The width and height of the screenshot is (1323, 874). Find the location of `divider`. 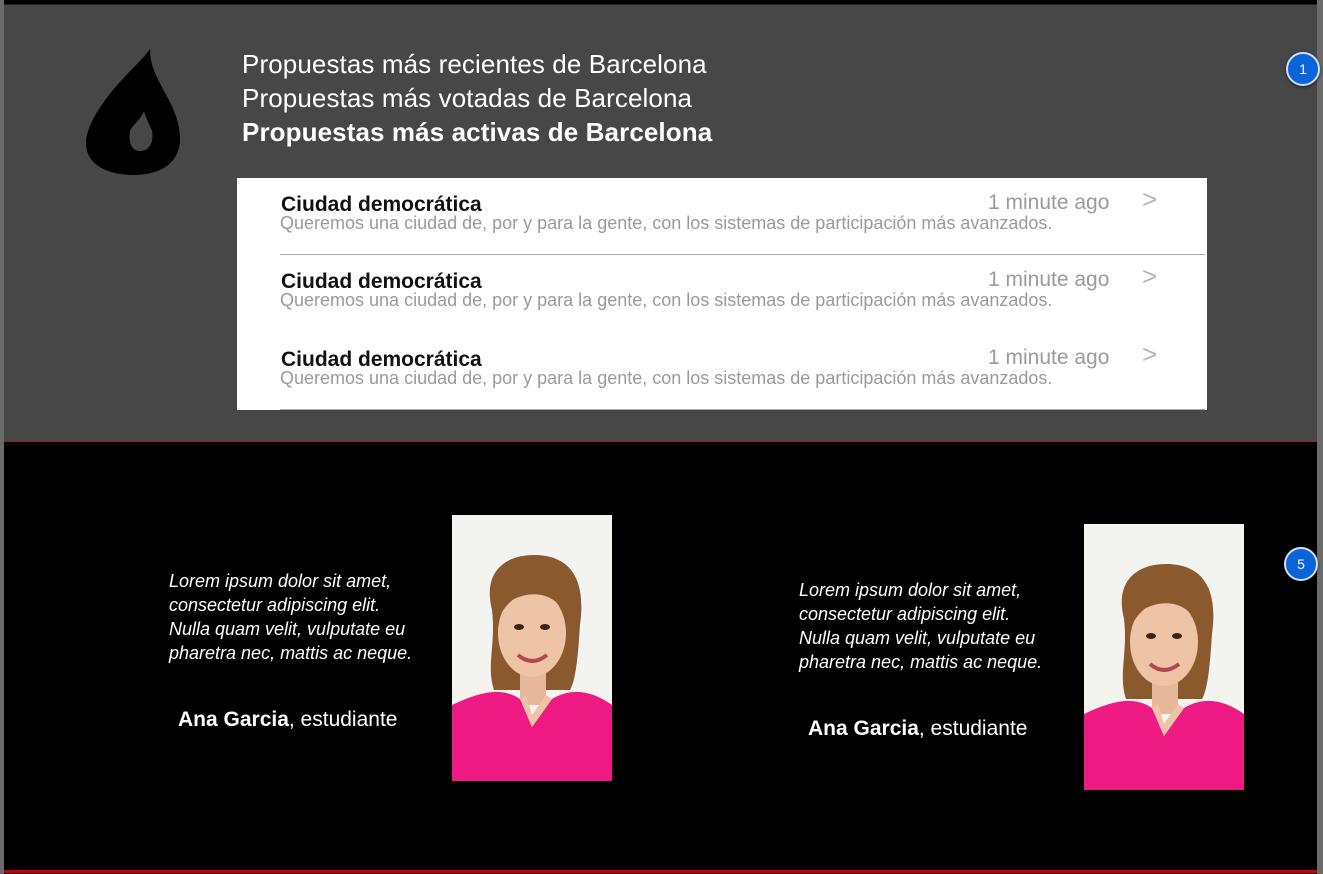

divider is located at coordinates (742, 409).